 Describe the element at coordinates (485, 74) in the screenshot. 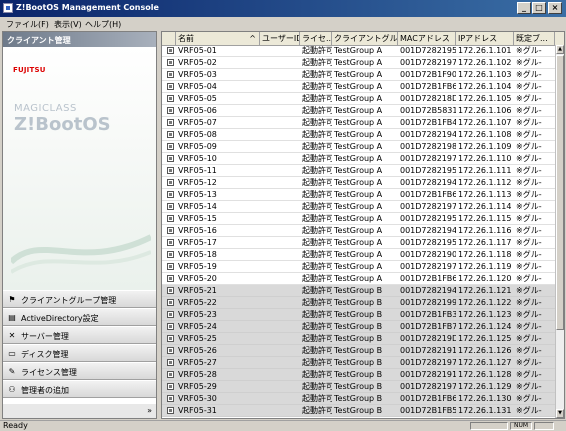

I see `cell-ip-address: 172.26.1.103` at that location.